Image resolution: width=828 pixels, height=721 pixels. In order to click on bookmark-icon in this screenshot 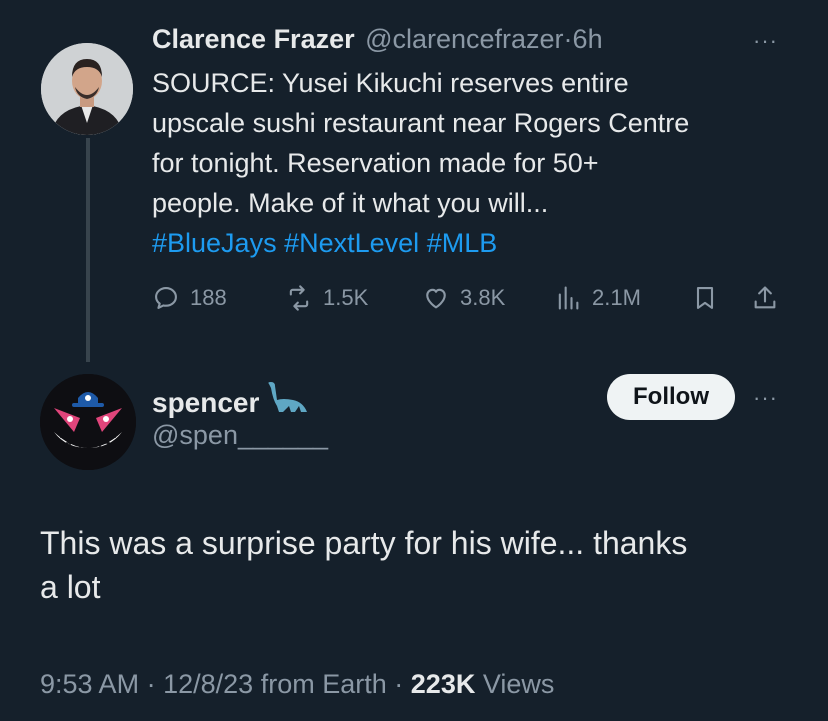, I will do `click(705, 298)`.